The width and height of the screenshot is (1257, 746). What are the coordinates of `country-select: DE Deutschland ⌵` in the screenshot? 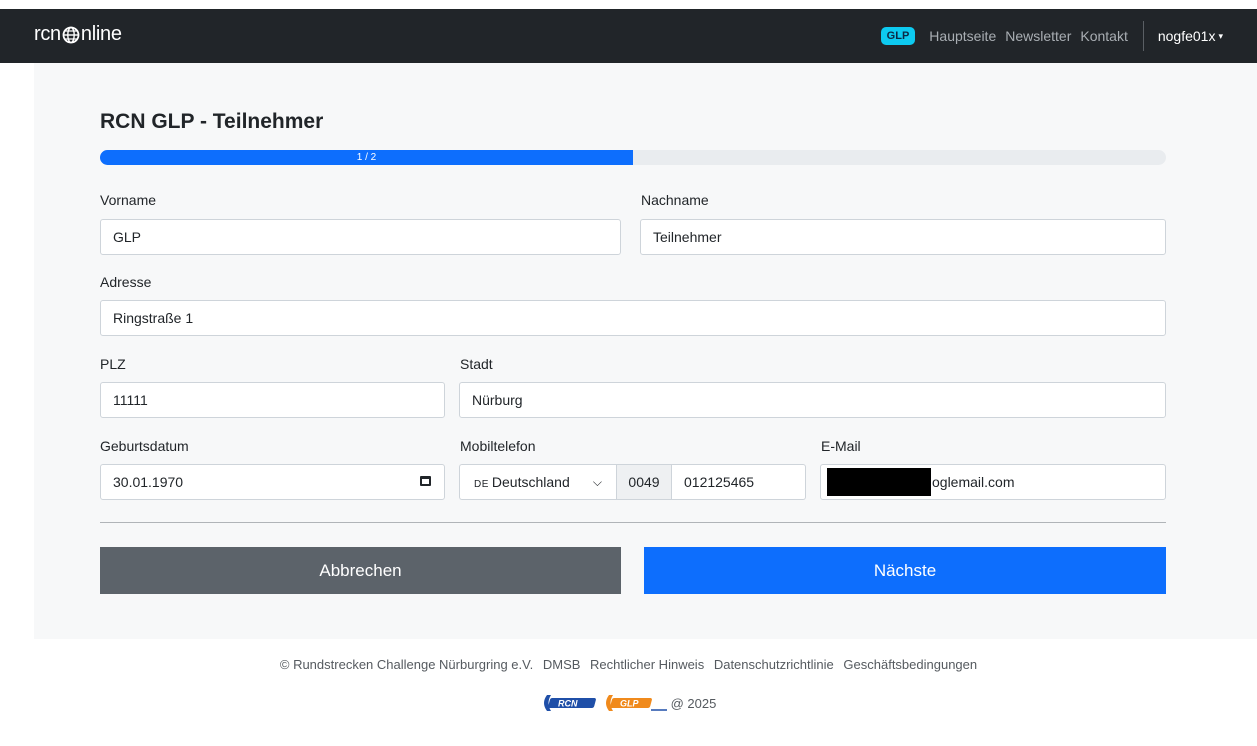 It's located at (537, 482).